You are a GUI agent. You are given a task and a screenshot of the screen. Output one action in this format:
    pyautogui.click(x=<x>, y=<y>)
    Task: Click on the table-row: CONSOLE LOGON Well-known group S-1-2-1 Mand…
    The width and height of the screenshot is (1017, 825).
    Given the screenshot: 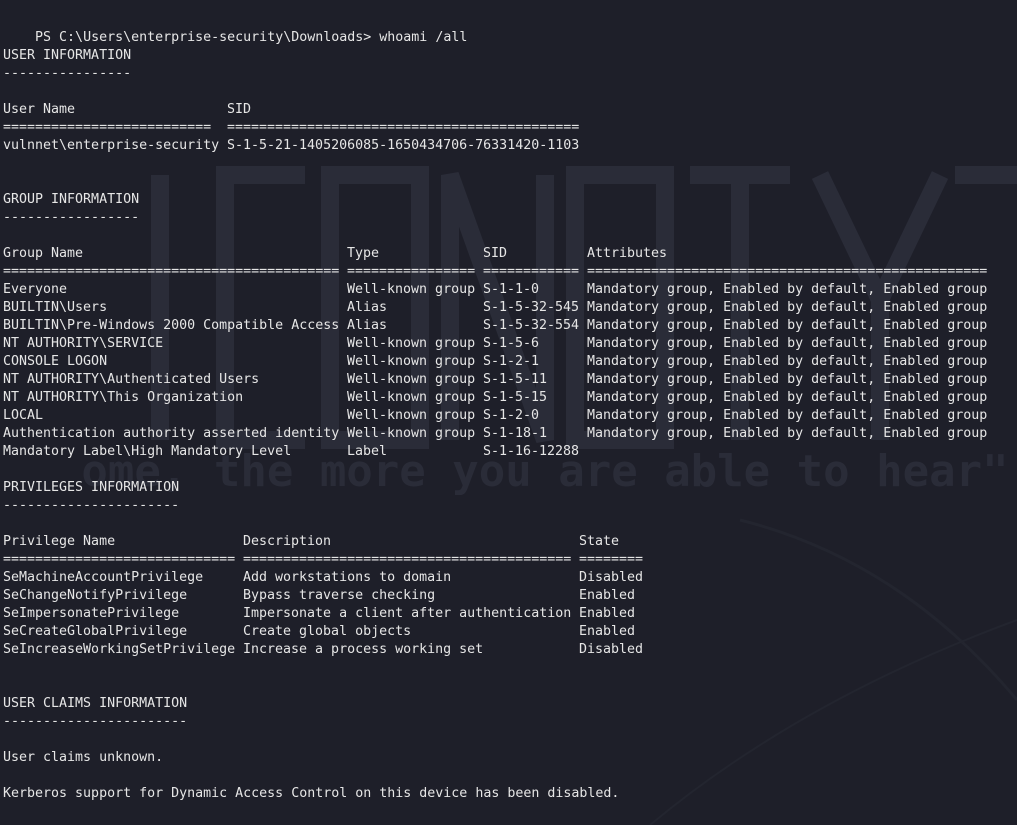 What is the action you would take?
    pyautogui.click(x=495, y=361)
    